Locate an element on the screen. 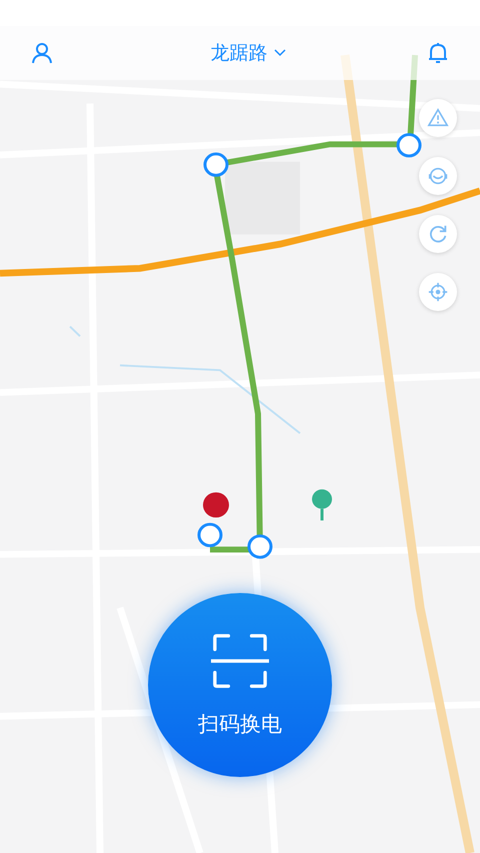 The image size is (480, 853). scan-icon is located at coordinates (240, 661).